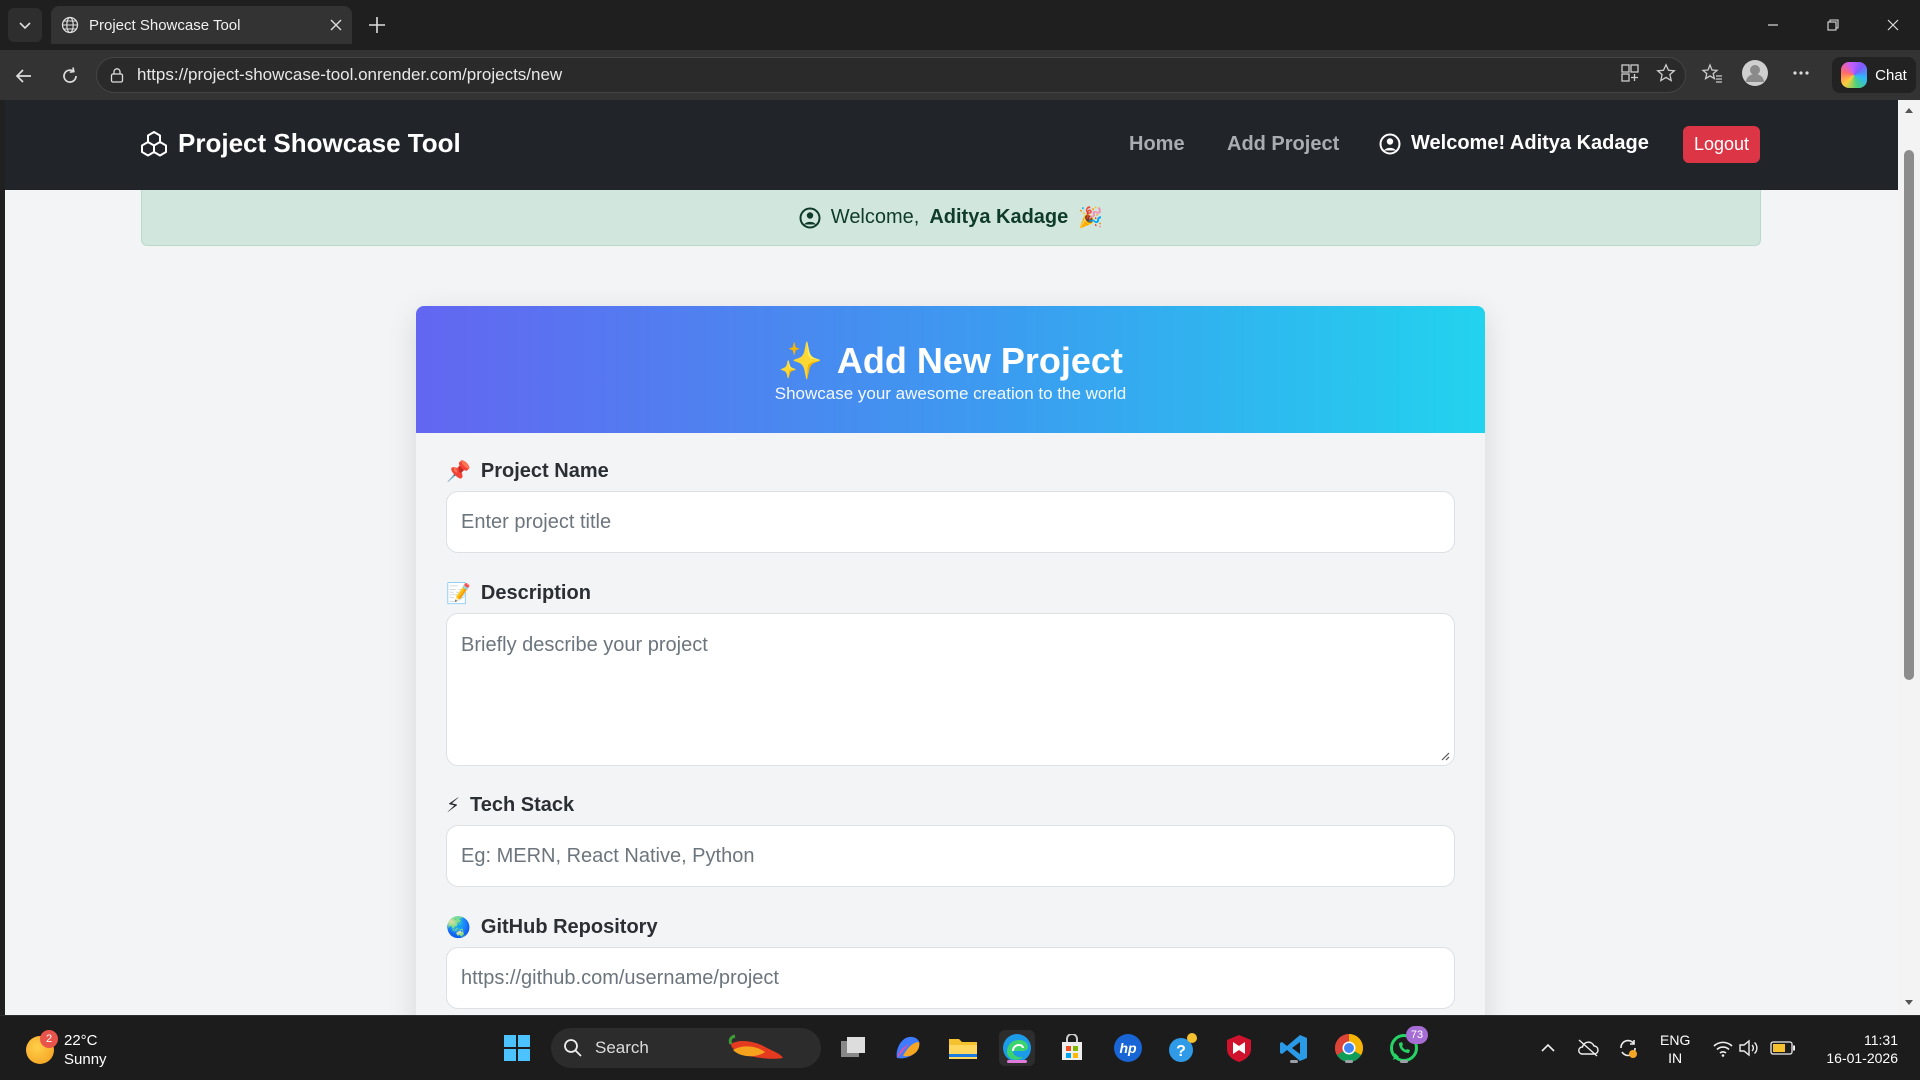 This screenshot has width=1920, height=1080. I want to click on favorite-star-icon, so click(1666, 73).